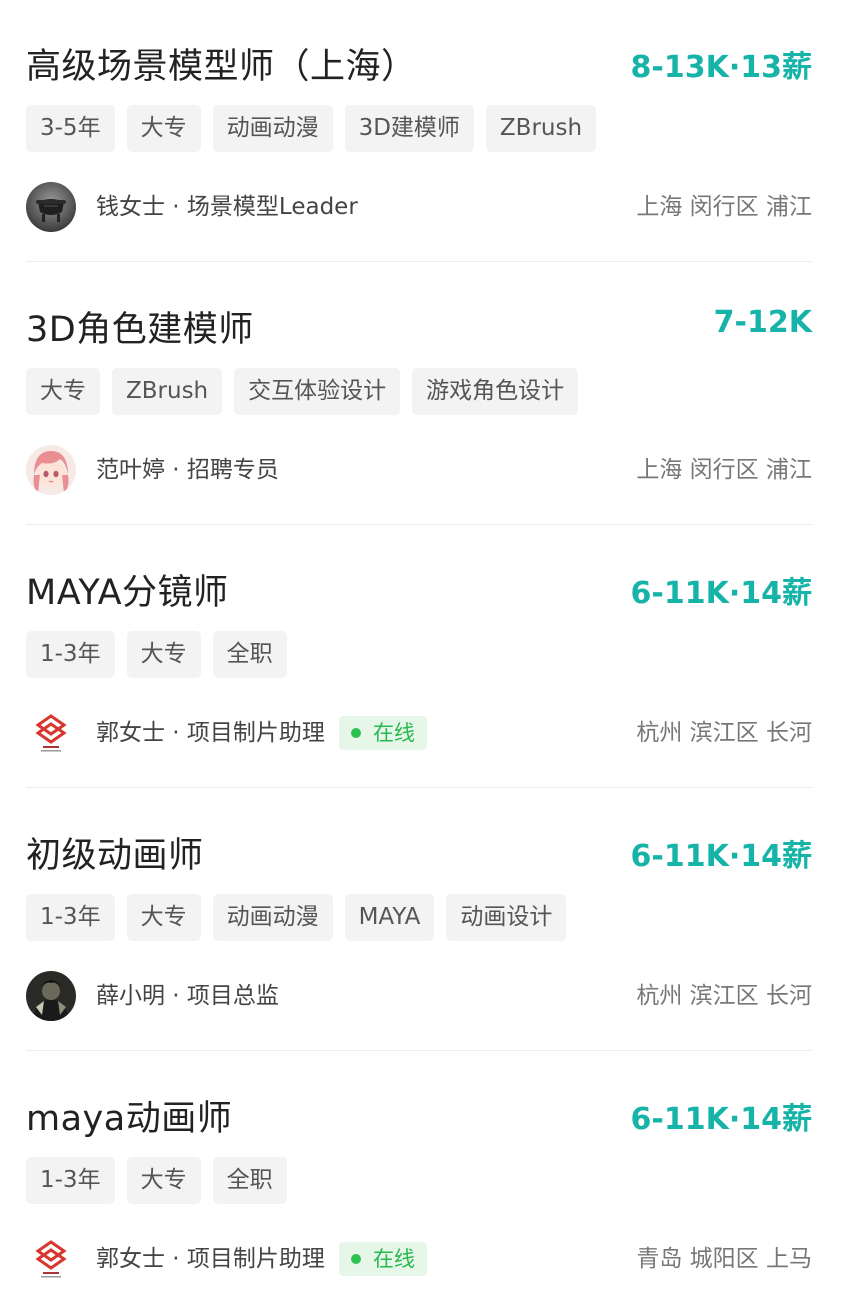 This screenshot has height=1314, width=852. I want to click on recruiter-name-title: 薛小明 · 项目总监, so click(187, 996).